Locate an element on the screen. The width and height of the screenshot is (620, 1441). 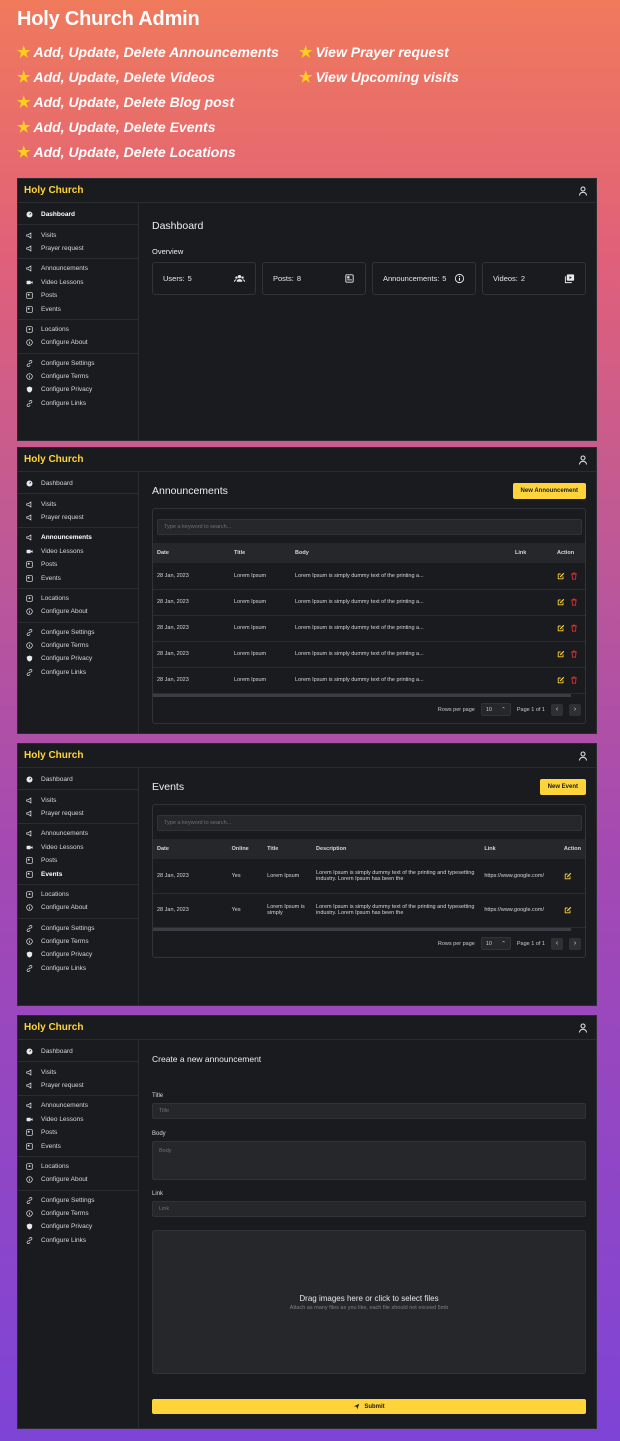
submit-button: Submit is located at coordinates (369, 1406).